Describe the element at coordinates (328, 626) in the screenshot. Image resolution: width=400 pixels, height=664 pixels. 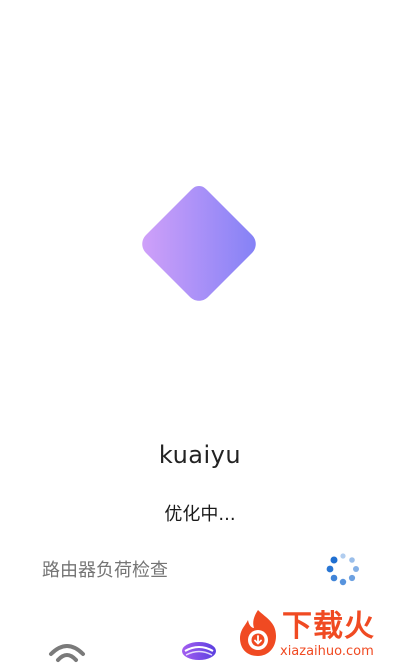
I see `watermark-brand: 下载火` at that location.